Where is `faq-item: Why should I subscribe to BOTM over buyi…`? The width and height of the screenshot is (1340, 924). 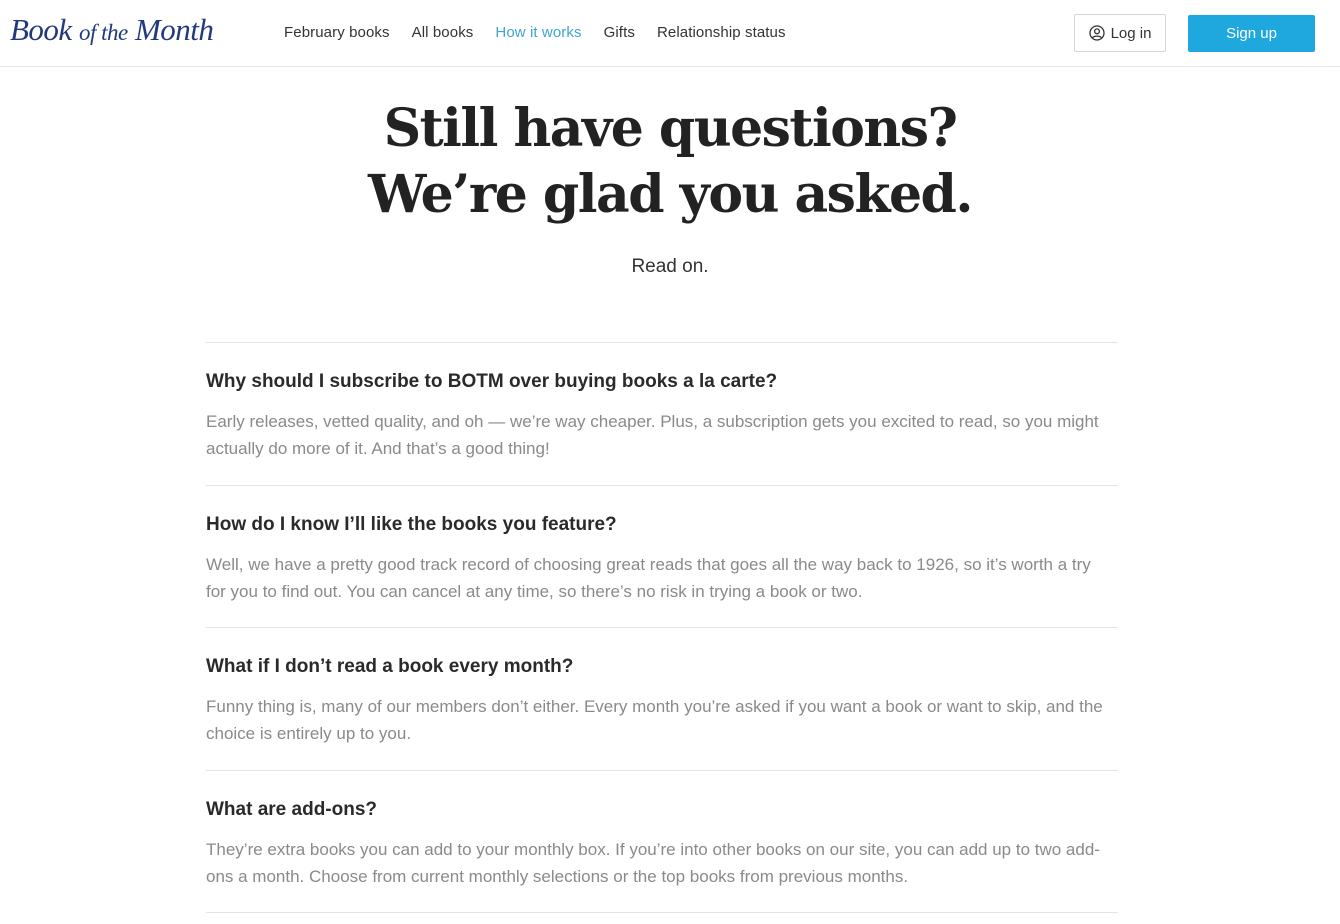
faq-item: Why should I subscribe to BOTM over buyi… is located at coordinates (662, 414).